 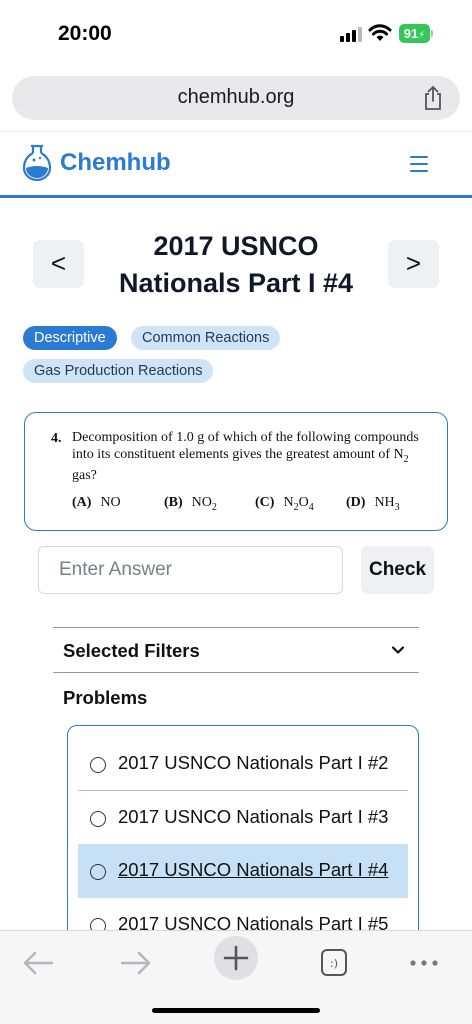 I want to click on problem-item: 2017 USNCO Nationals Part I #2, so click(x=243, y=764).